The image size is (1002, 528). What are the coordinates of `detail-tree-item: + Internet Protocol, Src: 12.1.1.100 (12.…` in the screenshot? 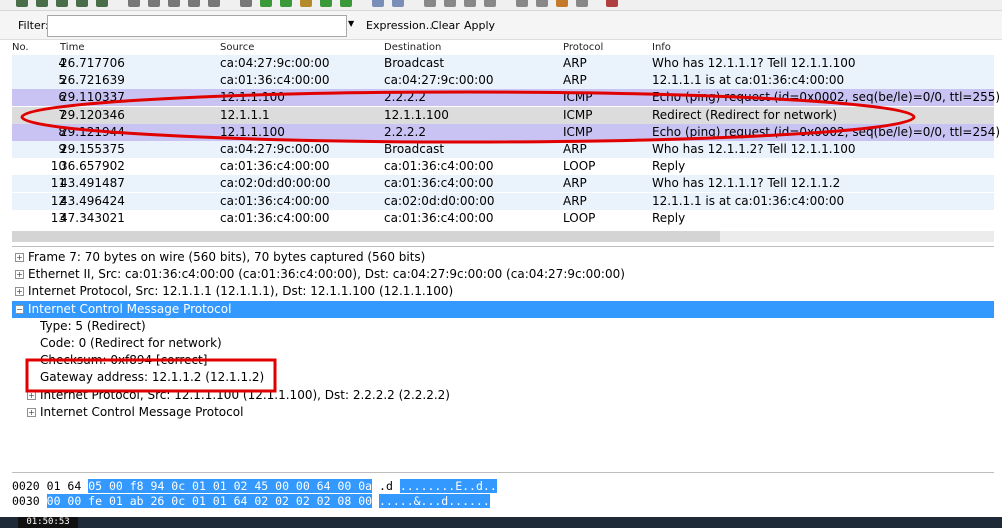 It's located at (503, 395).